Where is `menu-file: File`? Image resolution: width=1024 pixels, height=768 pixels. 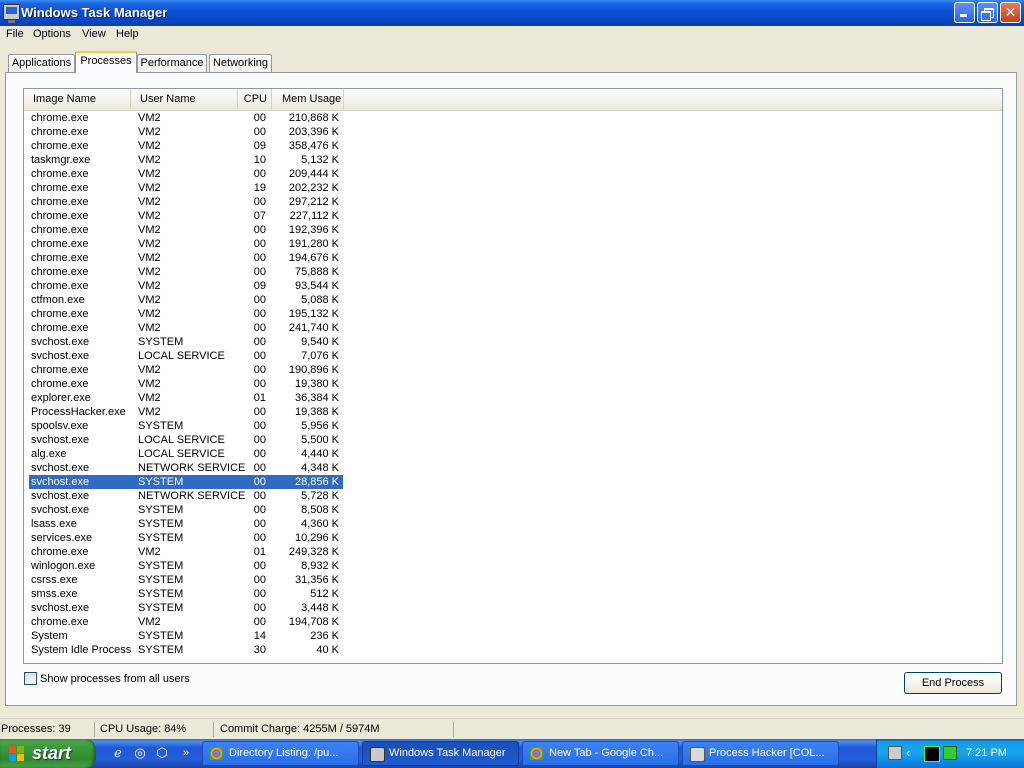
menu-file: File is located at coordinates (15, 34).